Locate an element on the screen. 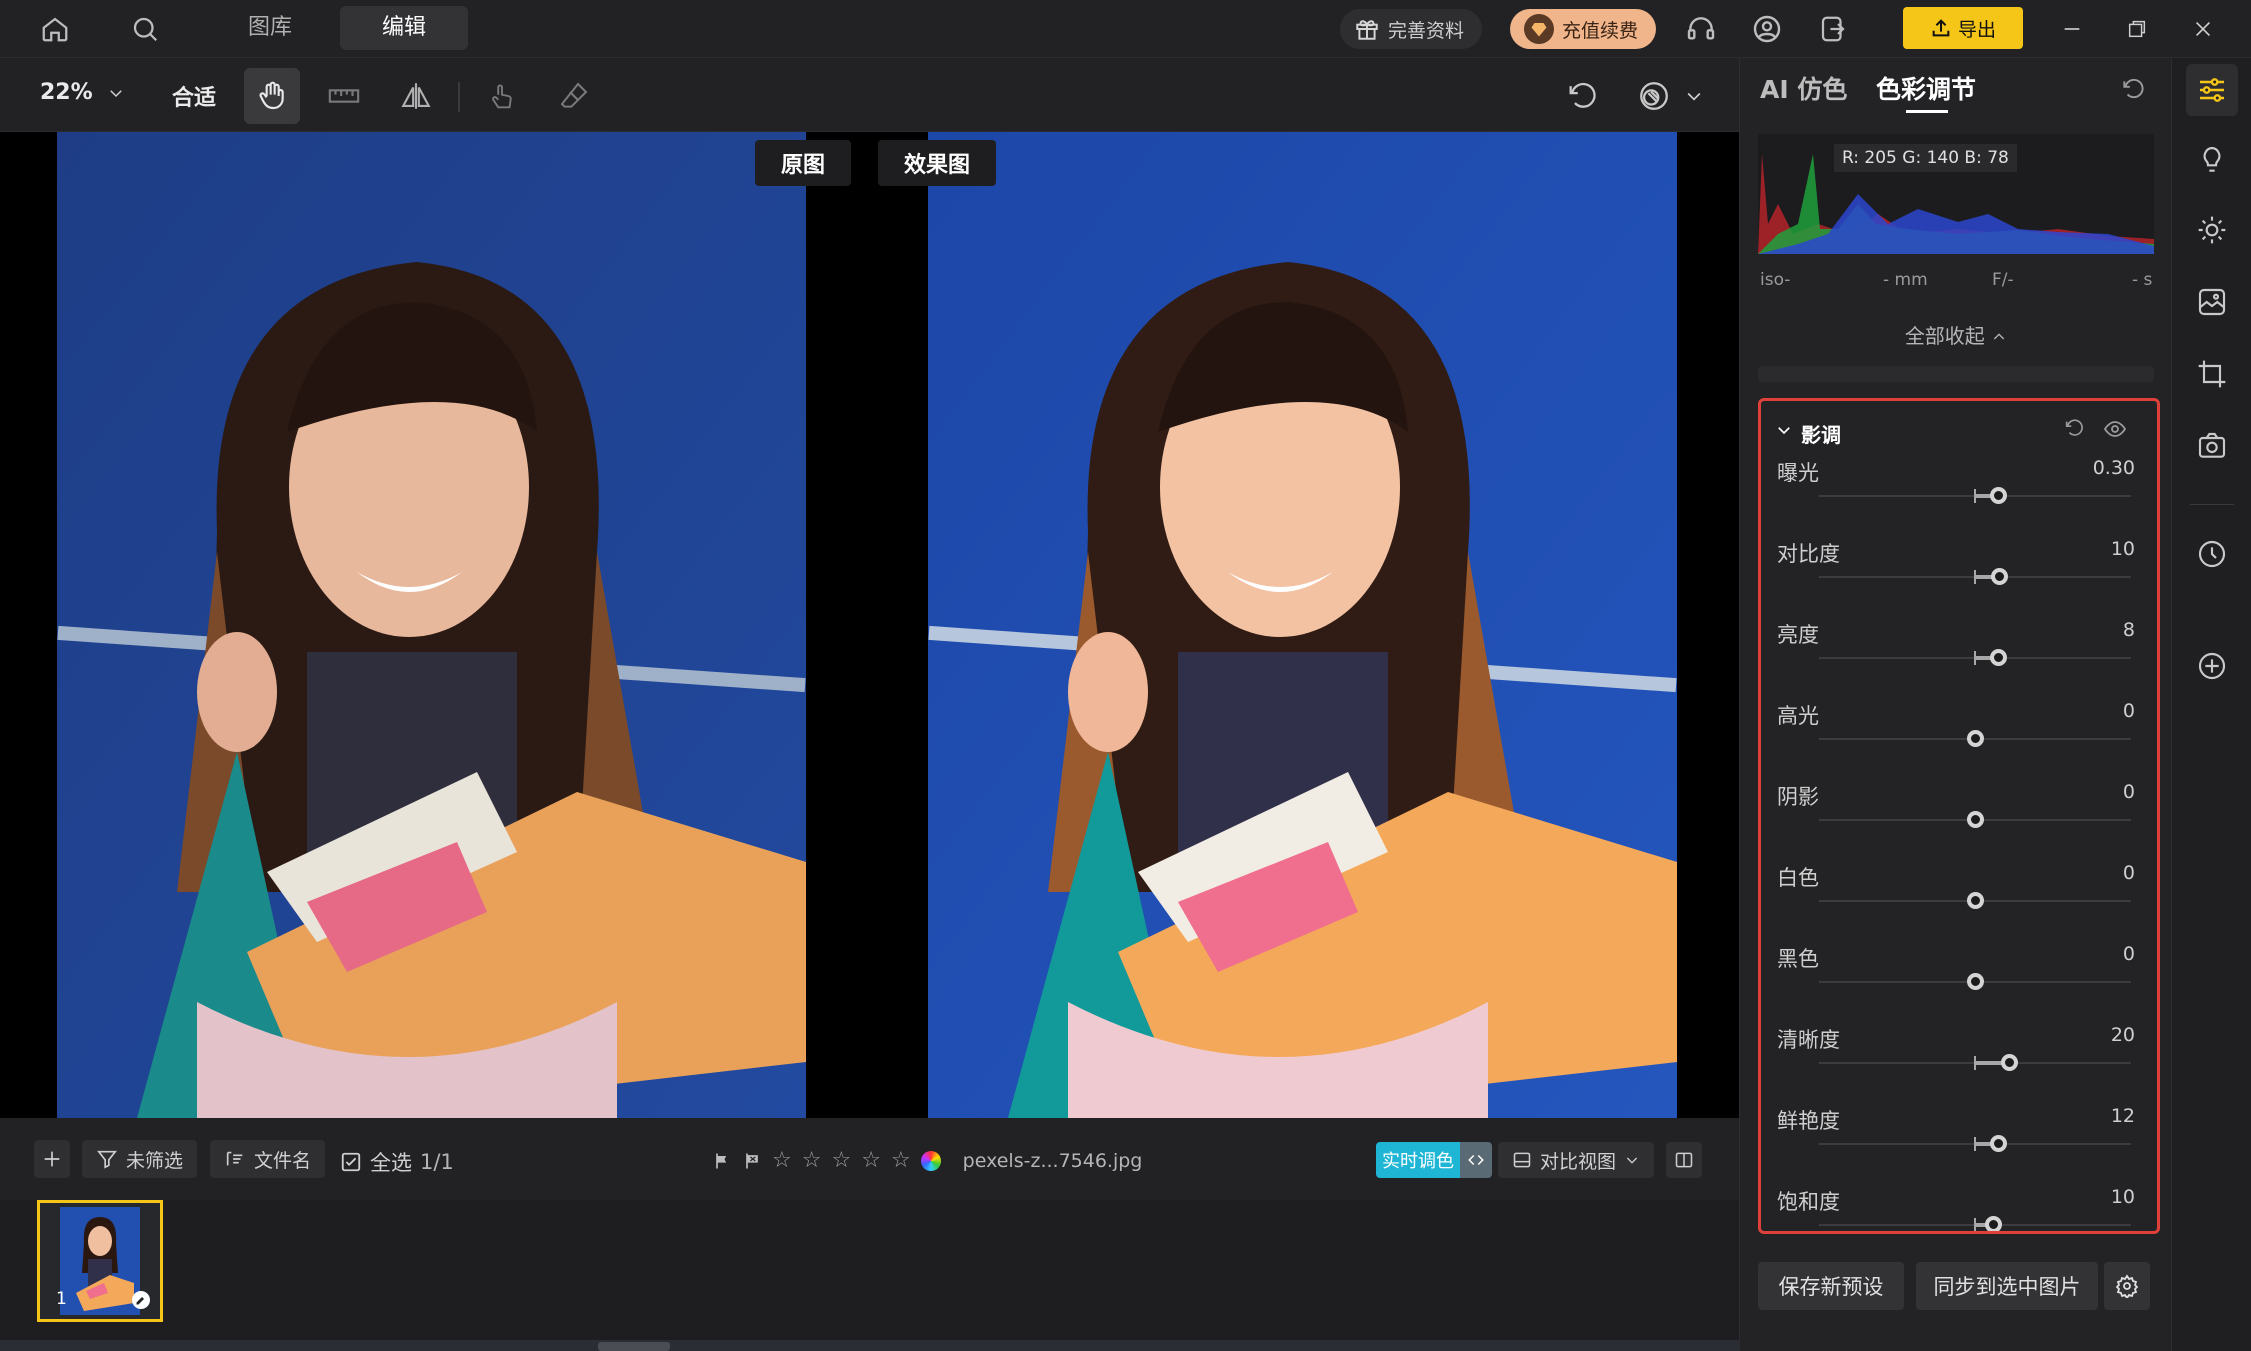 This screenshot has width=2251, height=1351. reject-flag-icon is located at coordinates (752, 1161).